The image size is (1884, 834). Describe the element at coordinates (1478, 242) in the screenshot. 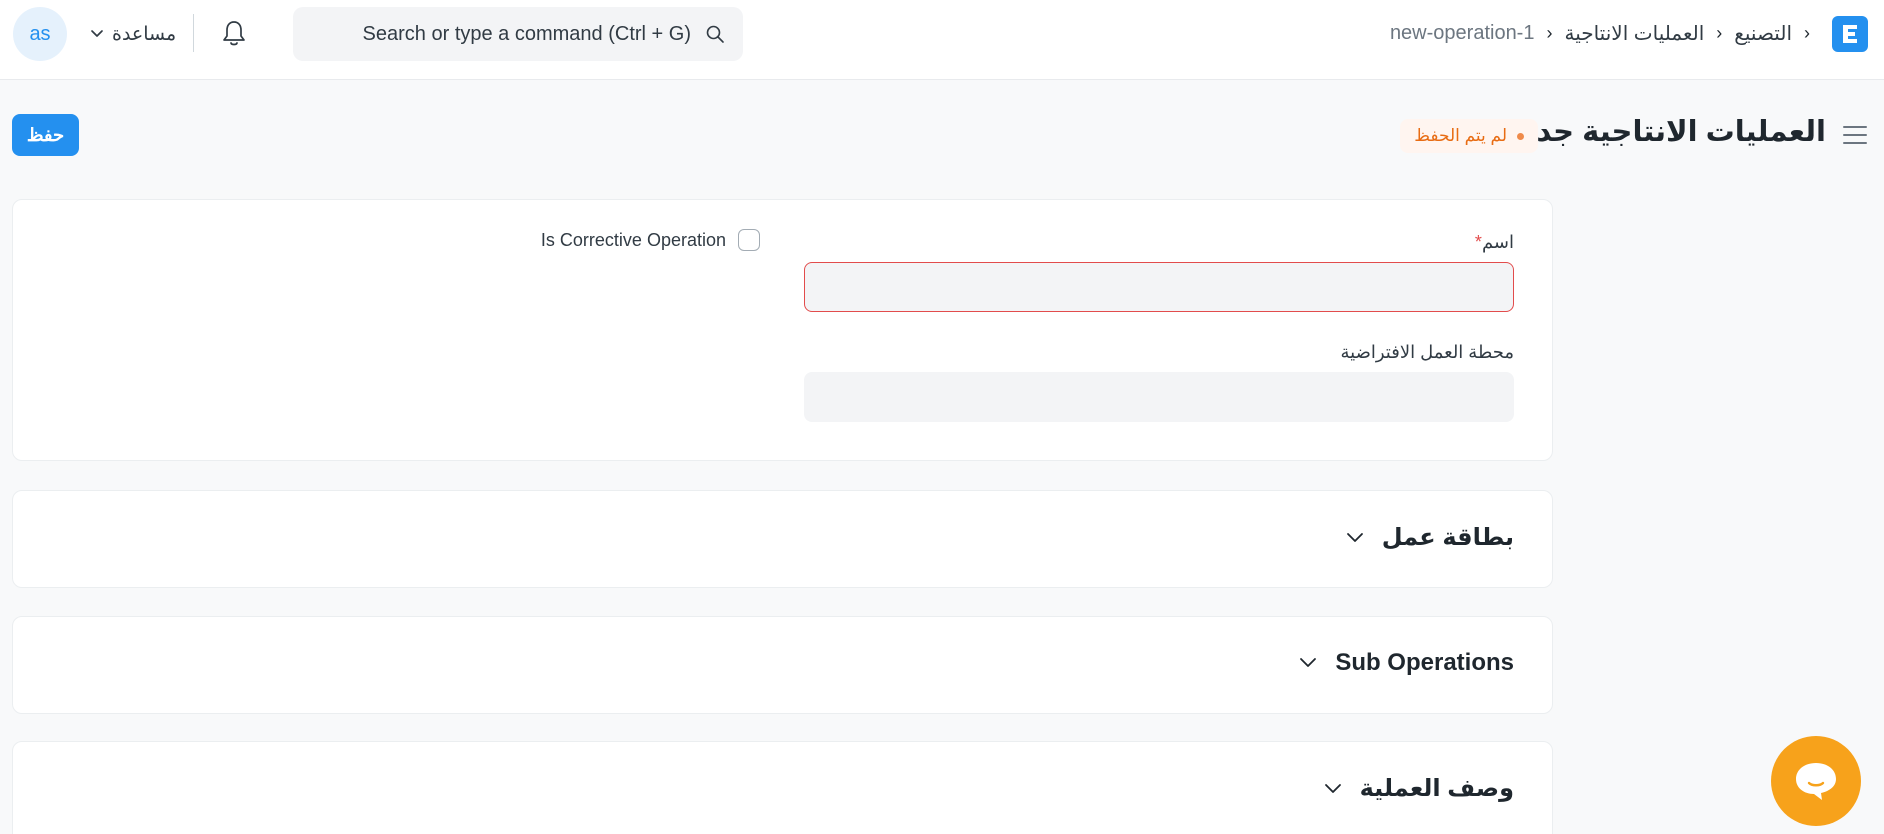

I see `required-mark: *` at that location.